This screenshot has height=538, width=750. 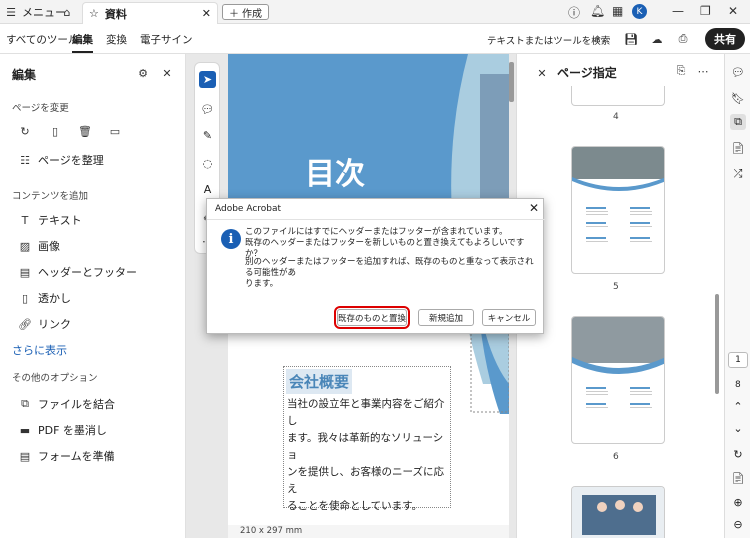 I want to click on tab-all-tools: すべてのツール, so click(x=42, y=39).